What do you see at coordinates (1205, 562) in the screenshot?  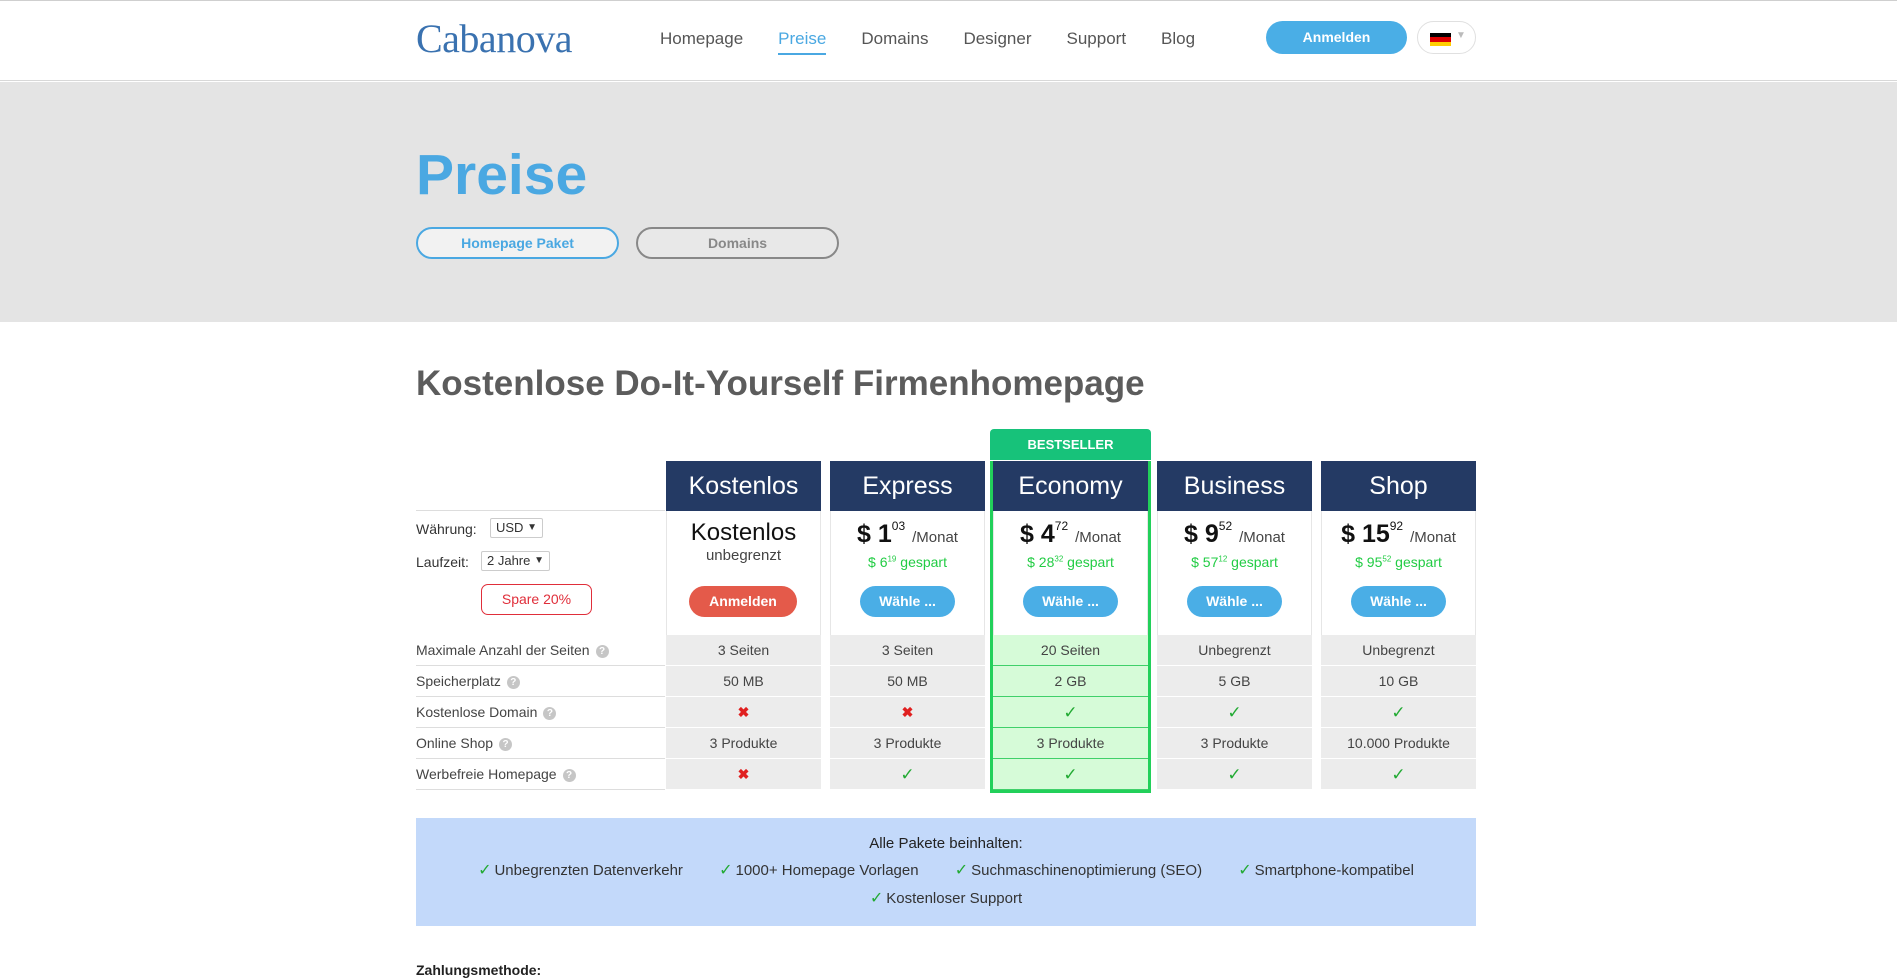 I see `savings-amount: $ 57` at bounding box center [1205, 562].